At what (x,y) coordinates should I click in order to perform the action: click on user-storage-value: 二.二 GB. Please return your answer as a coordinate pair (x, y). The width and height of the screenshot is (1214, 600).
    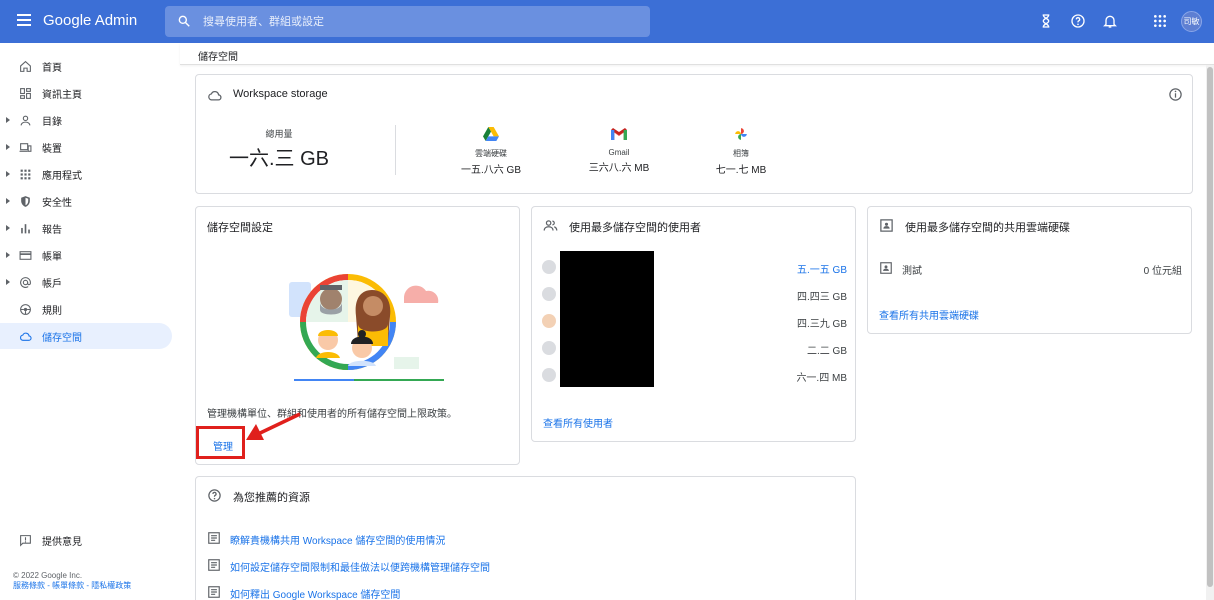
    Looking at the image, I should click on (826, 351).